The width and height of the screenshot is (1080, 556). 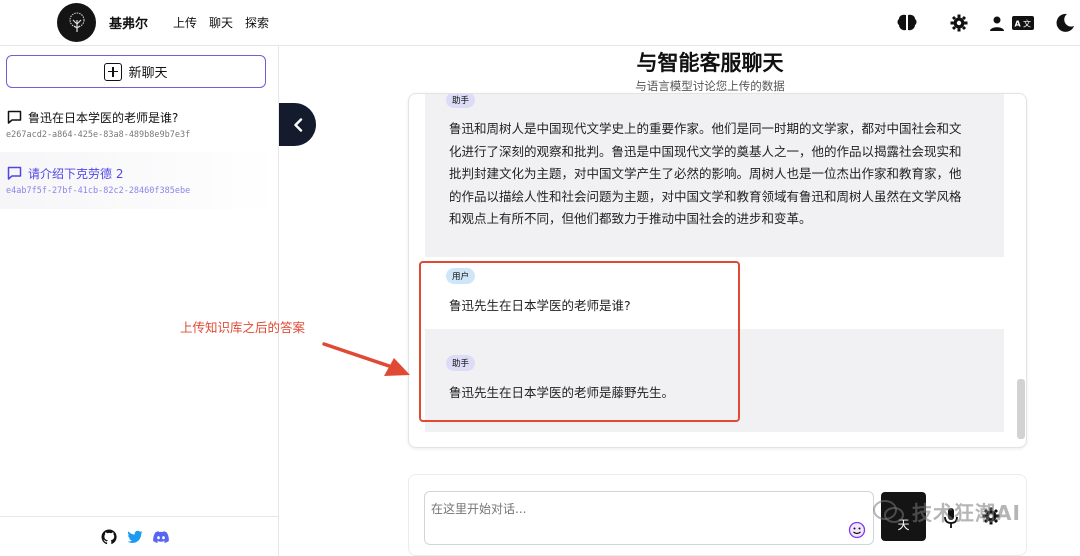 What do you see at coordinates (579, 341) in the screenshot?
I see `highlight-box` at bounding box center [579, 341].